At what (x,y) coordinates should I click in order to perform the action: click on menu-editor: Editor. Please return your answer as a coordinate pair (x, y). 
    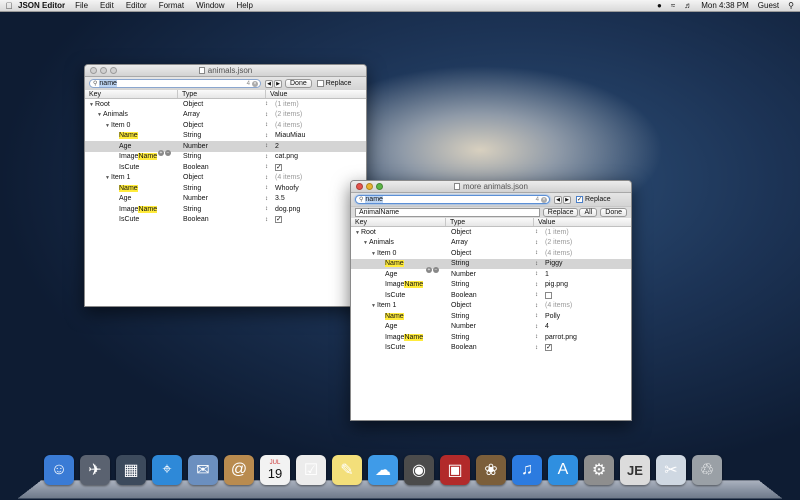
    Looking at the image, I should click on (136, 5).